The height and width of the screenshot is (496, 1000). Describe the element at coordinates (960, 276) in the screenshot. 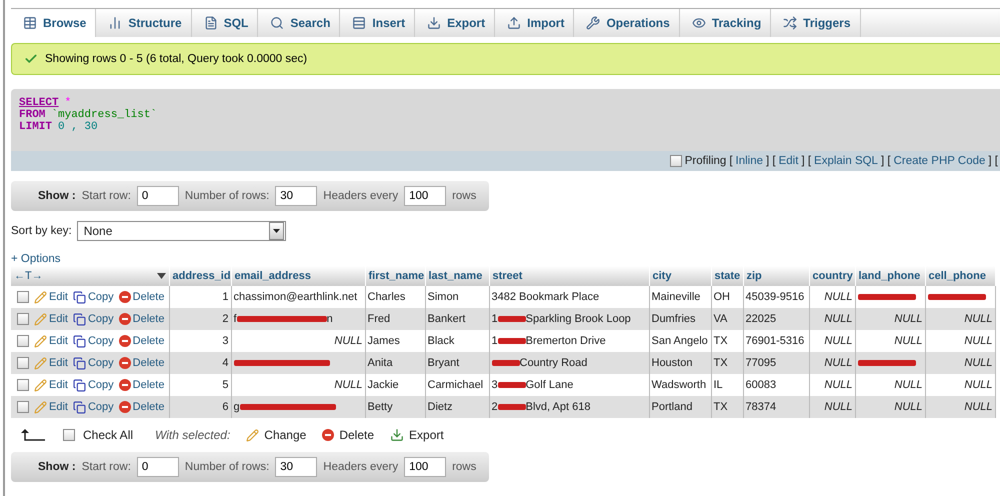

I see `column-header: cell_phone` at that location.